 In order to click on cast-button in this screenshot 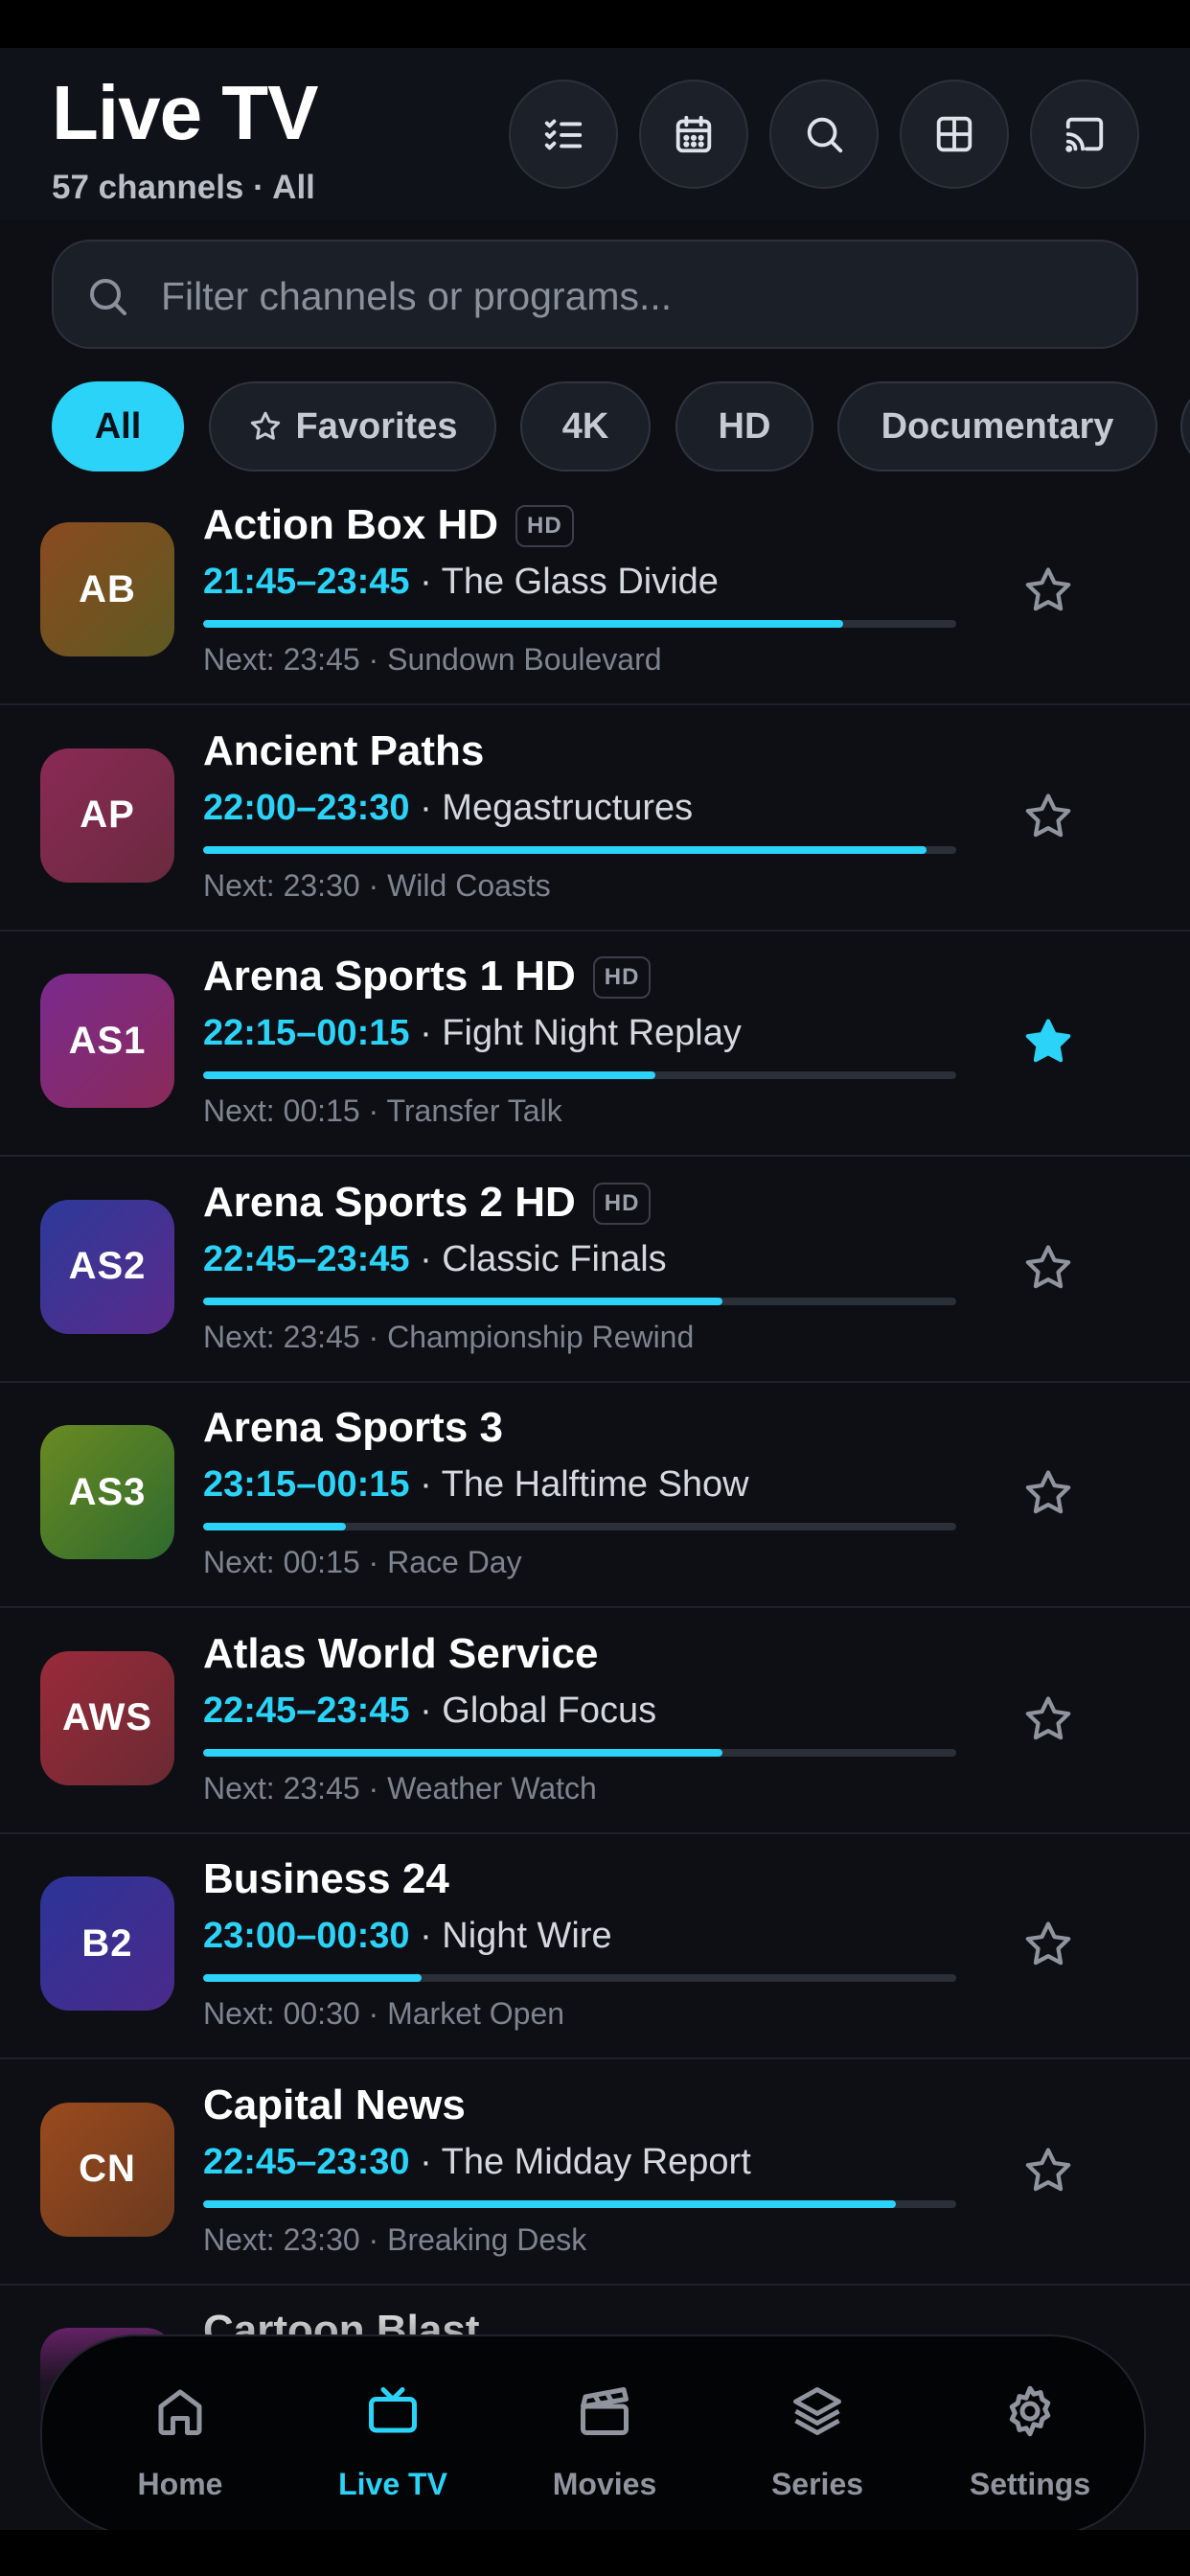, I will do `click(1084, 134)`.